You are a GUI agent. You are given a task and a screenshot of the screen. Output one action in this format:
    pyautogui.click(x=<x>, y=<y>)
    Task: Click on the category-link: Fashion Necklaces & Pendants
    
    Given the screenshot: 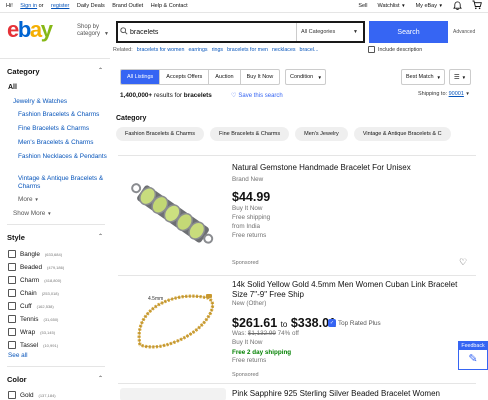 What is the action you would take?
    pyautogui.click(x=65, y=157)
    